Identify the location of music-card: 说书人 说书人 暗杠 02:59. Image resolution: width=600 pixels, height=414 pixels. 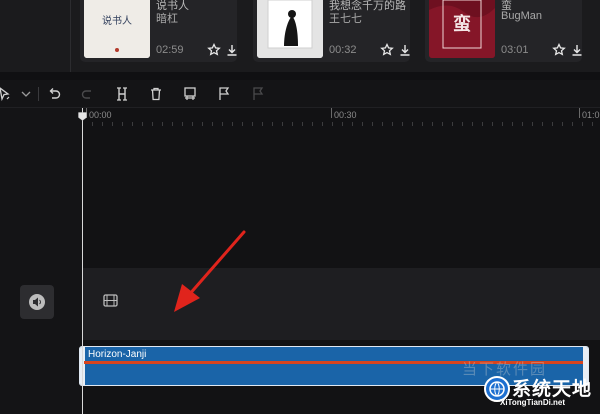
(158, 31).